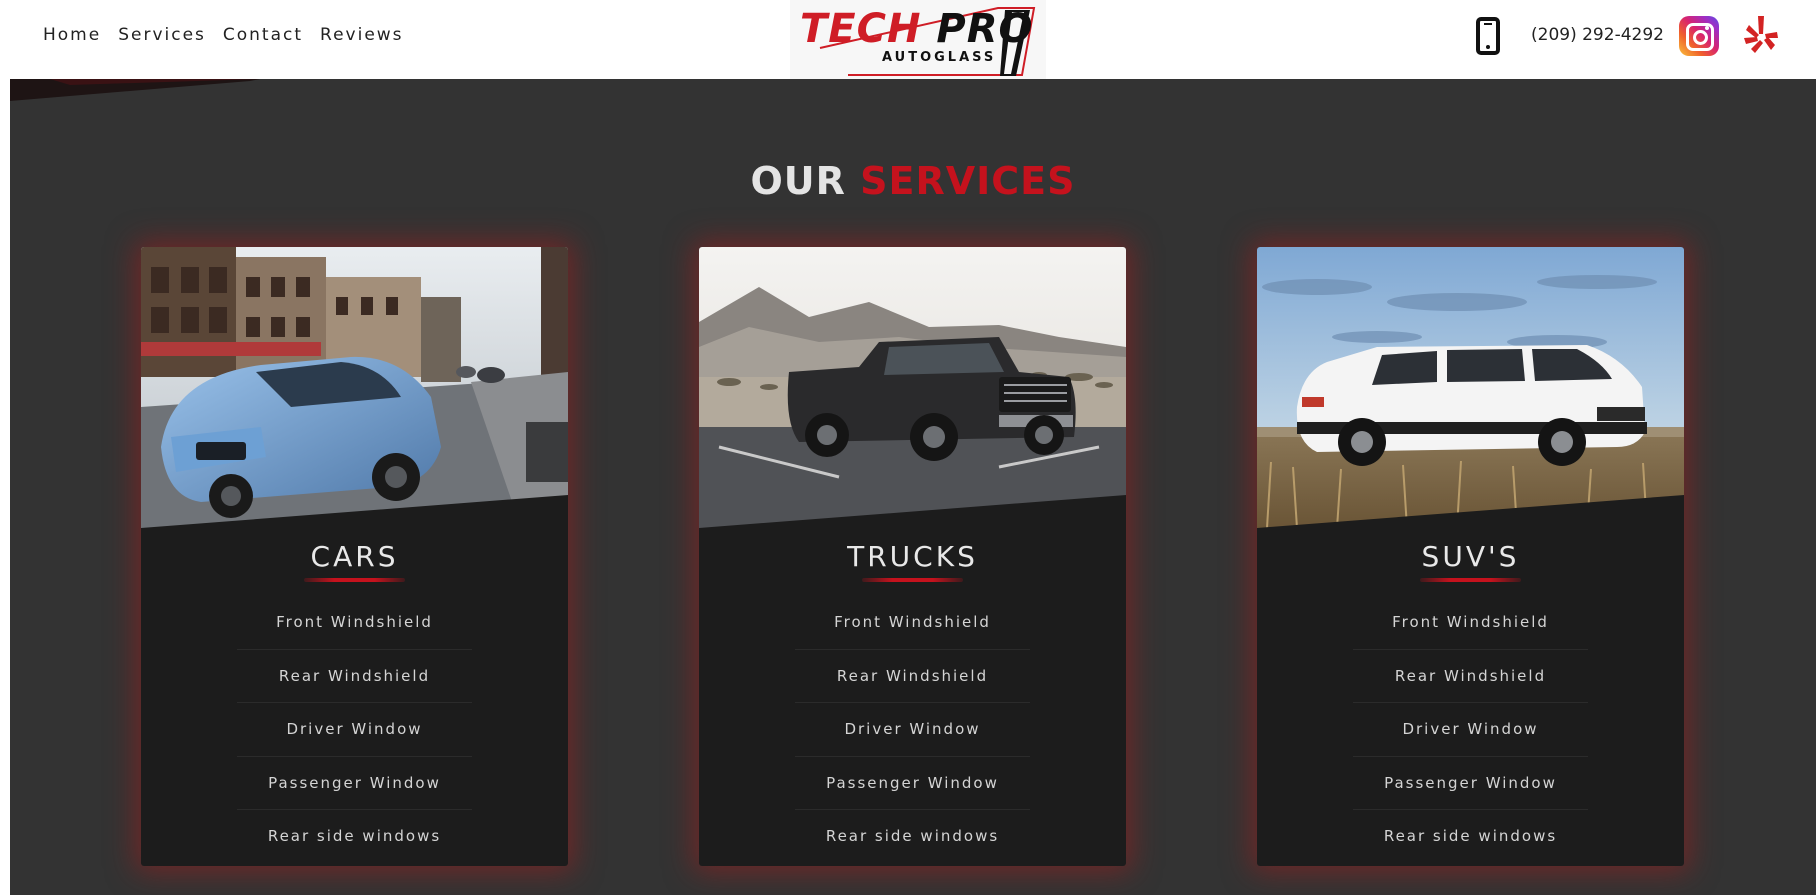 The width and height of the screenshot is (1819, 895). I want to click on section-title: OUR SERVICES, so click(913, 181).